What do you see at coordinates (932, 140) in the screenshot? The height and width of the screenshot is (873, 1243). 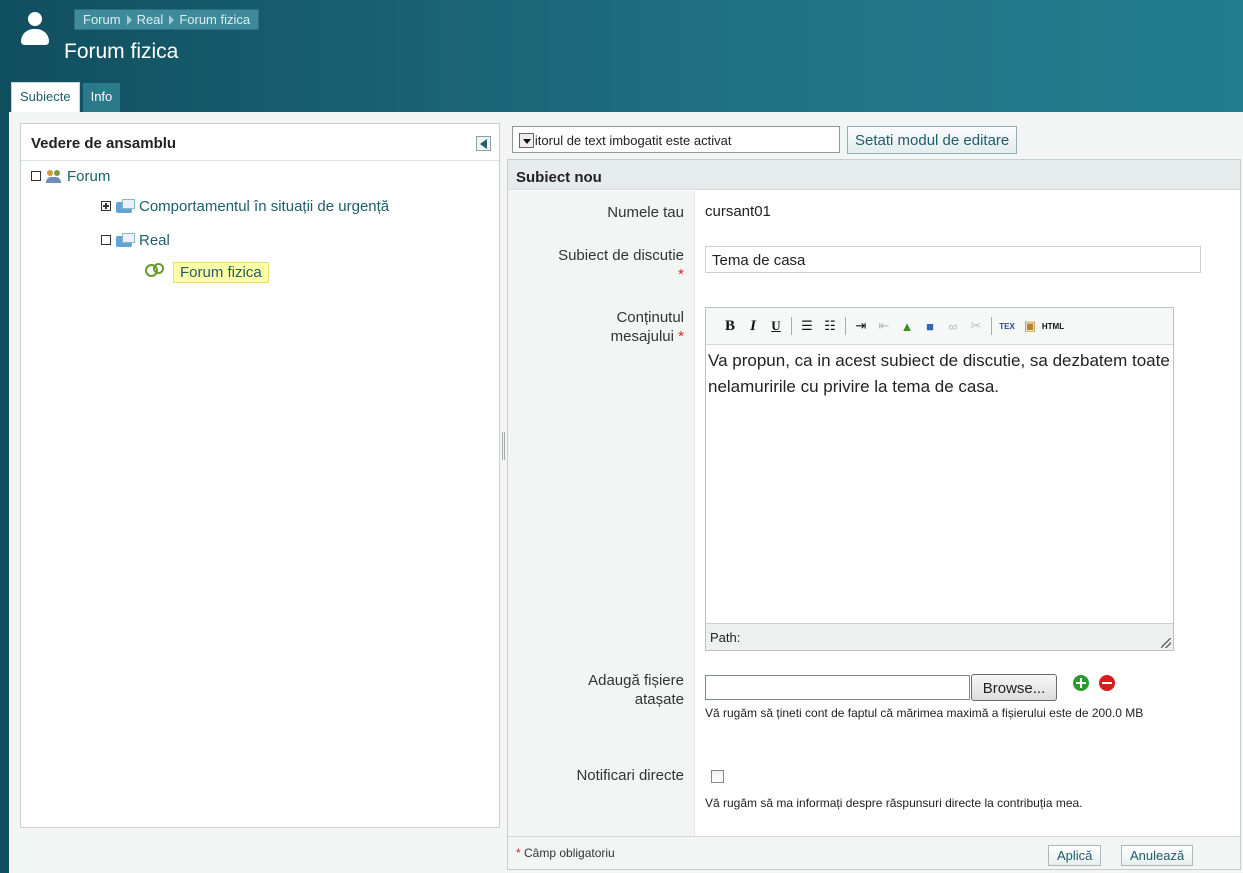 I see `set-editor-mode-button: Setati modul de editare` at bounding box center [932, 140].